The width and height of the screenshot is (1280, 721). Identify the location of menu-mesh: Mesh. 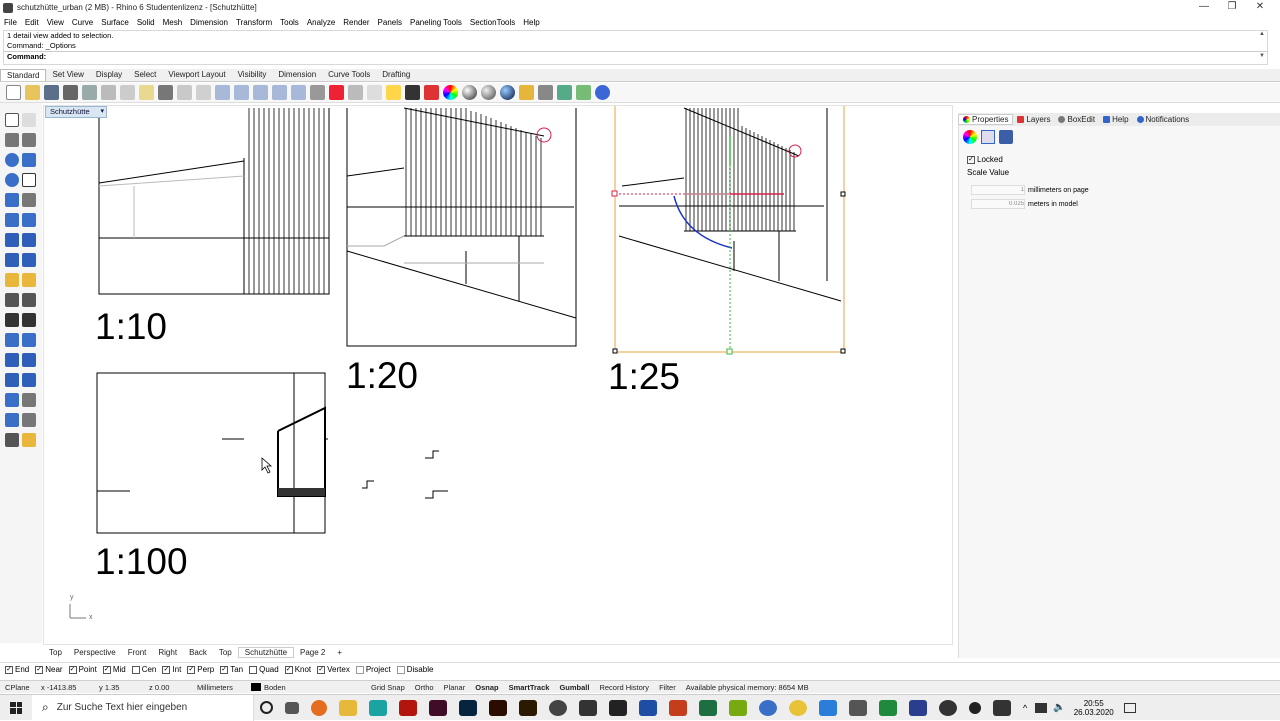
(173, 22).